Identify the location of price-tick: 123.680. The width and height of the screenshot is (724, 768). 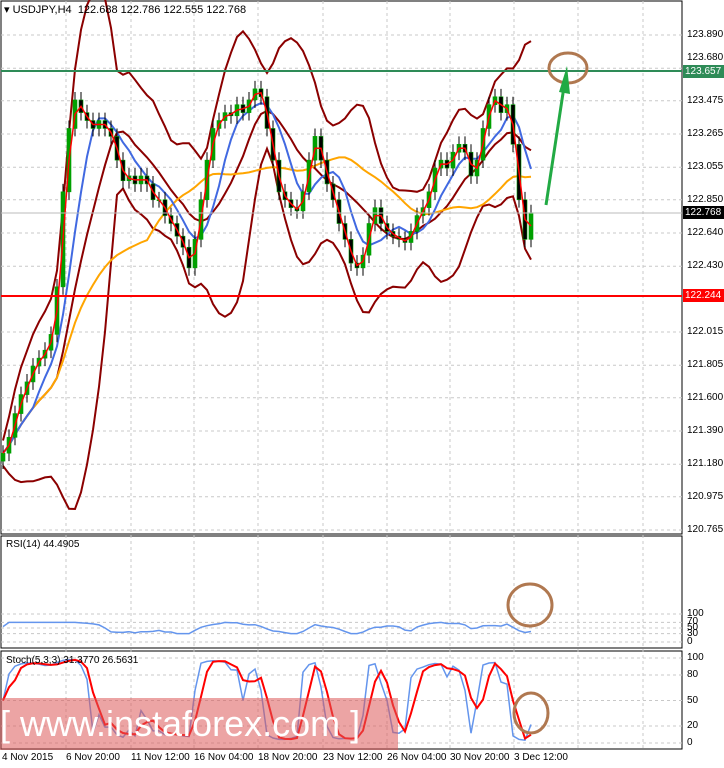
(705, 57).